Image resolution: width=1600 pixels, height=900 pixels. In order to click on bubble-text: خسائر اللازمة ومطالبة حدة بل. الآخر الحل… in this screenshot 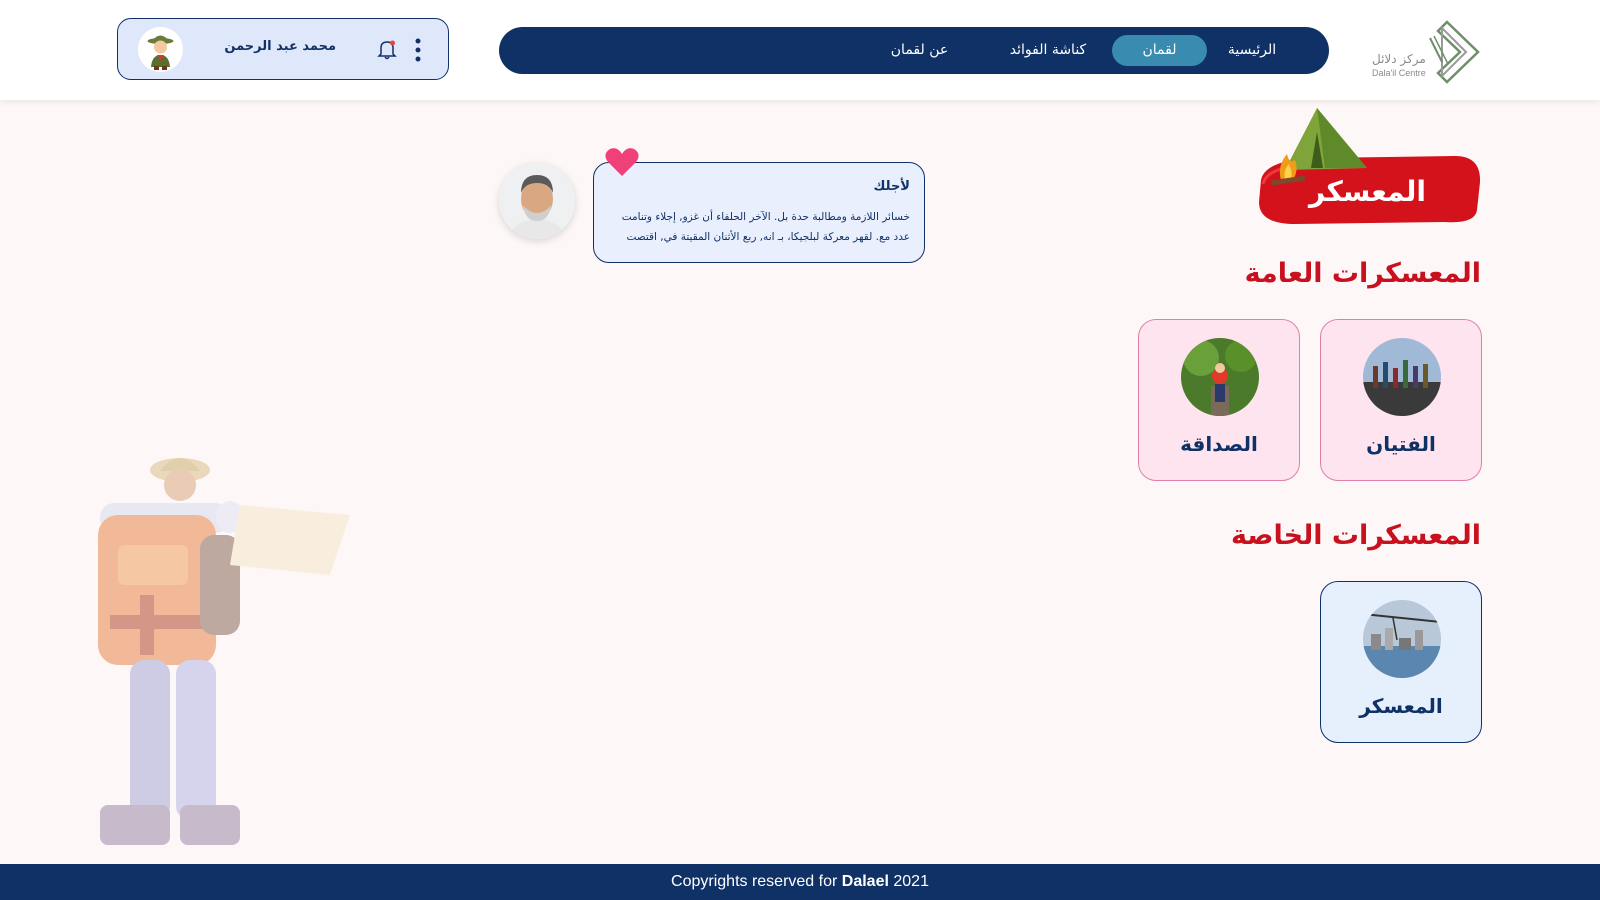, I will do `click(757, 227)`.